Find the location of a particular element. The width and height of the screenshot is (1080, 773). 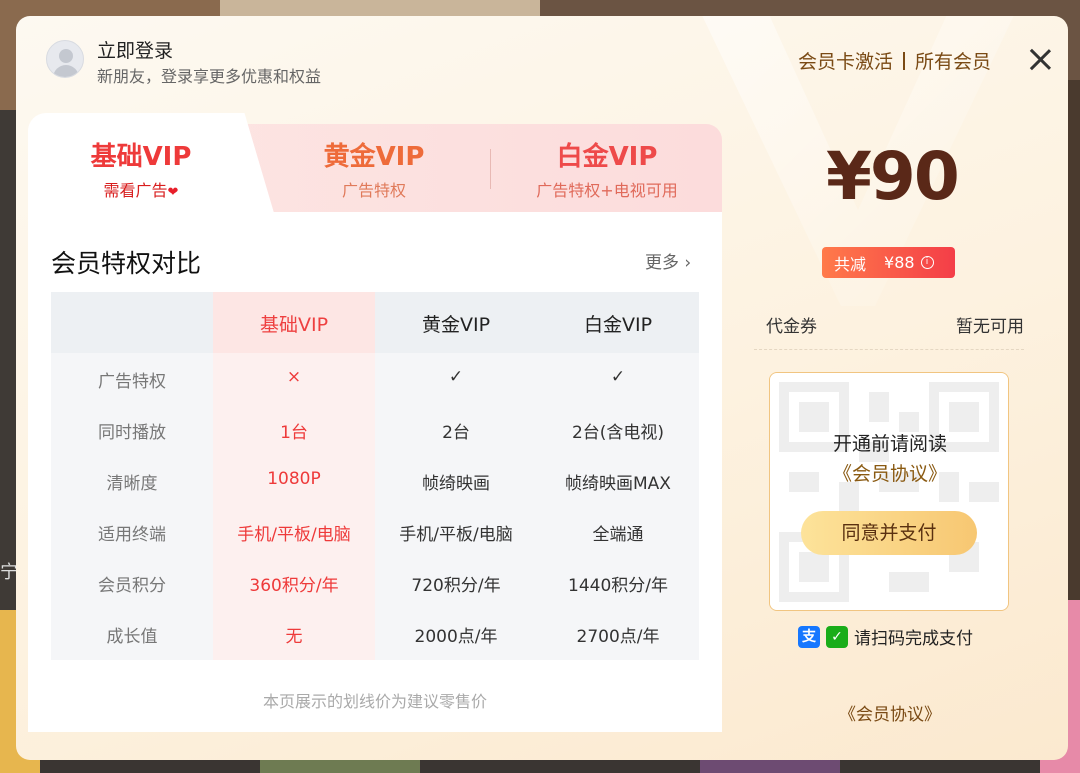

tab-title: 黄金VIP is located at coordinates (374, 157).